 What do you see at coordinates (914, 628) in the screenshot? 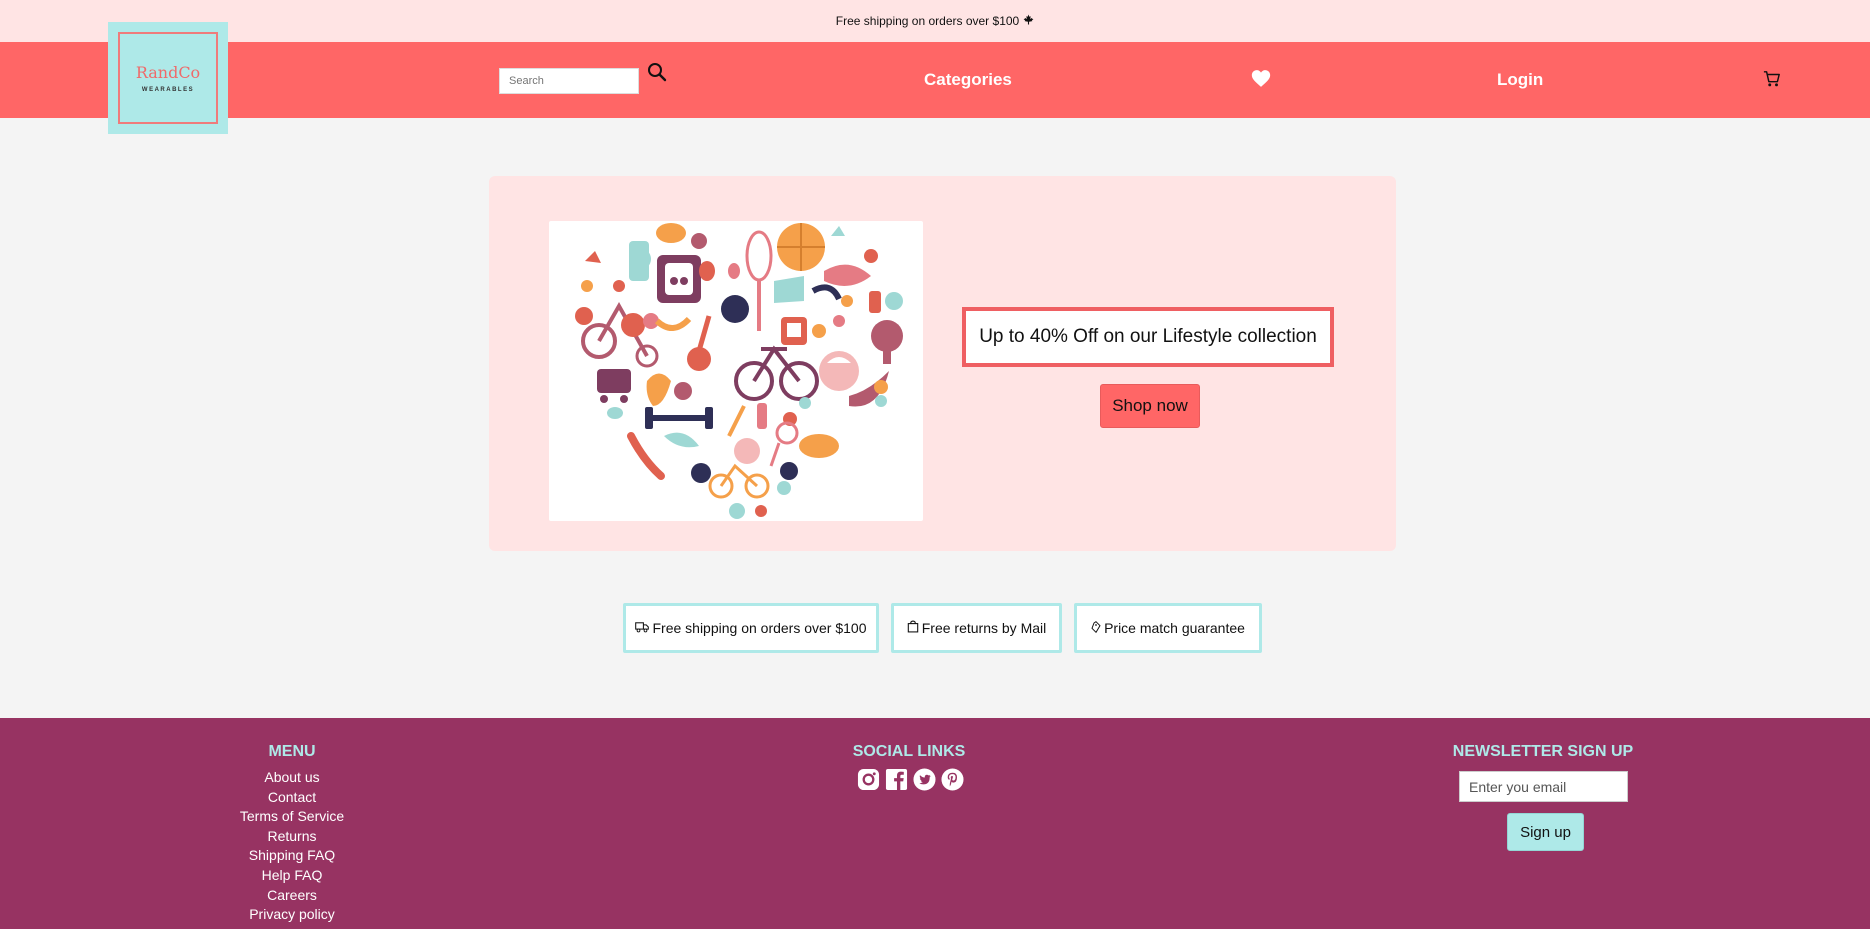
I see `bag-icon` at bounding box center [914, 628].